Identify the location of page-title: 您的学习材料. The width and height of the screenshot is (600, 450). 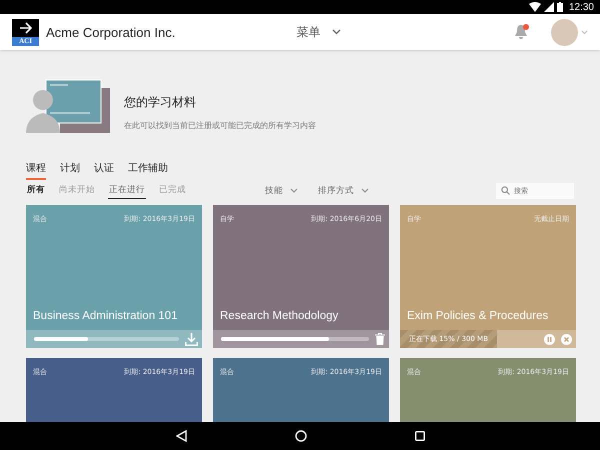
(160, 102).